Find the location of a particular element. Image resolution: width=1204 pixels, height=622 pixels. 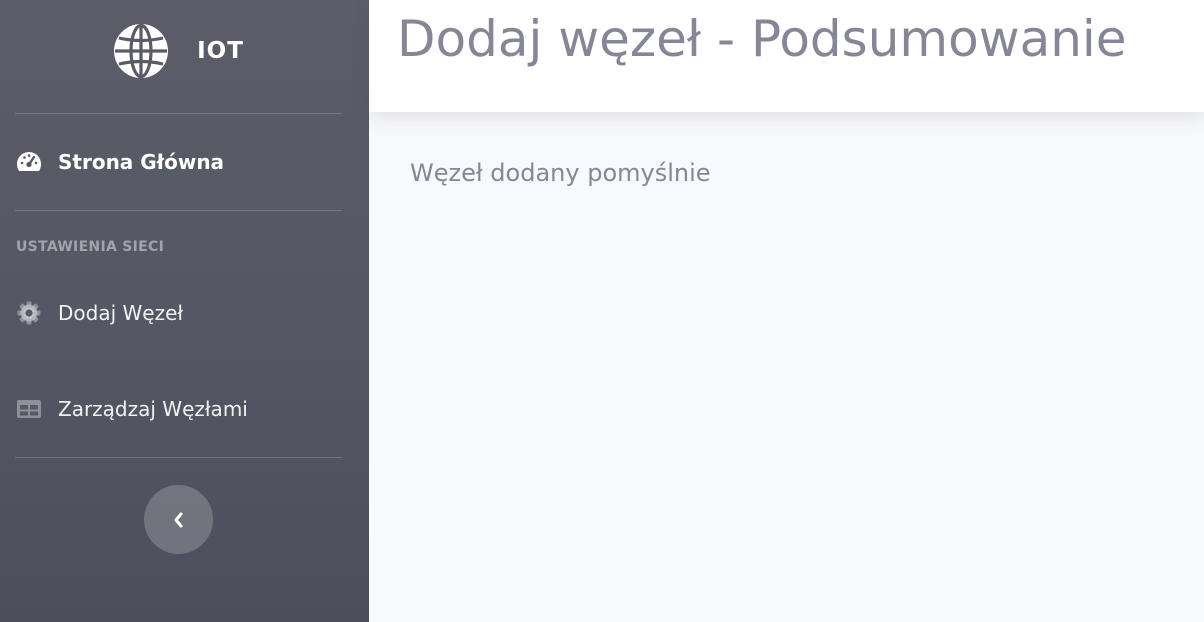

sidebar-item-manage-nodes: Zarządzaj Węzłami is located at coordinates (180, 409).